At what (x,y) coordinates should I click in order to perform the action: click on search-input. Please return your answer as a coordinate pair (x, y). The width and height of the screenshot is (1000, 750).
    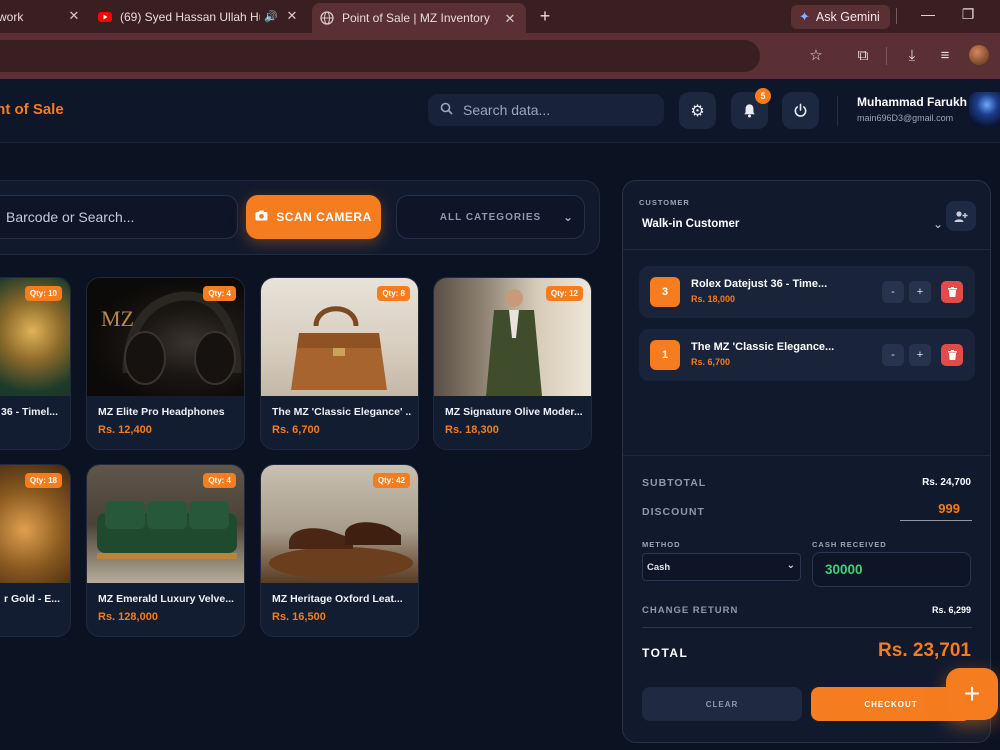
    Looking at the image, I should click on (558, 110).